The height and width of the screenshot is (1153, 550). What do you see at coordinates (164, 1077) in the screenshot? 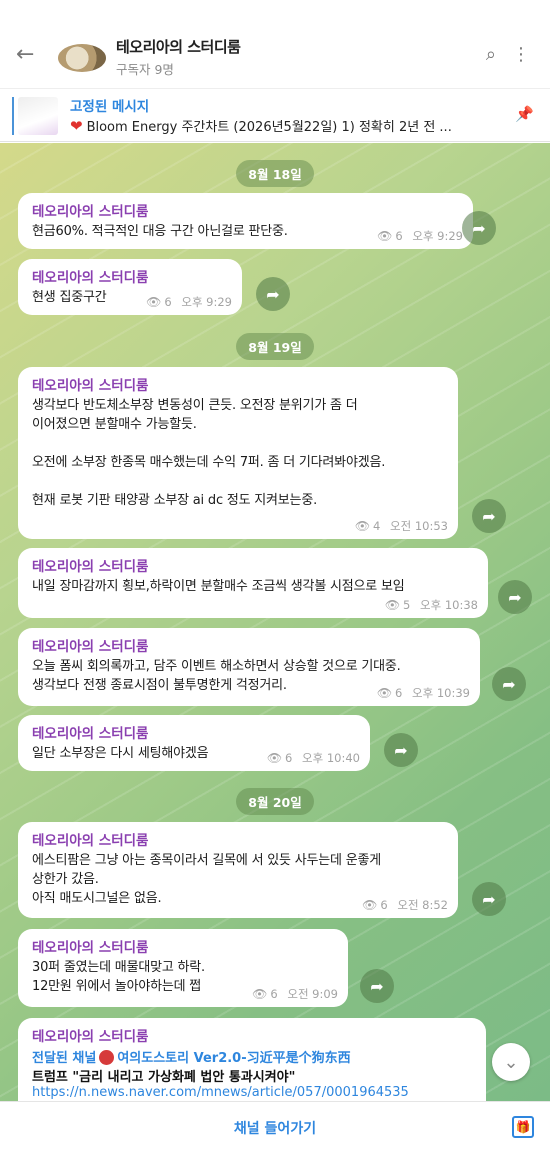
I see `forwarded-headline: 트럼프 "금리 내리고 가상화폐 법안 통과시켜야"` at bounding box center [164, 1077].